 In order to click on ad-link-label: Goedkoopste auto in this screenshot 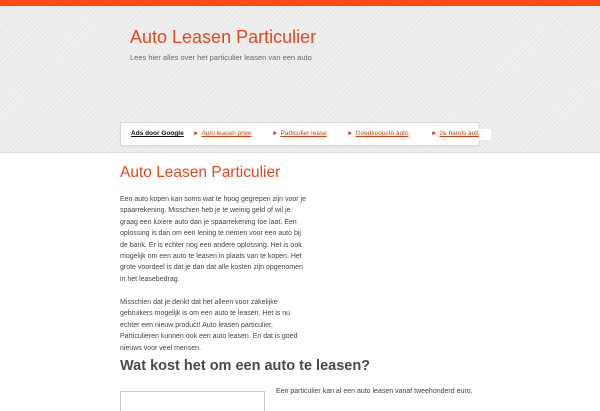, I will do `click(382, 133)`.